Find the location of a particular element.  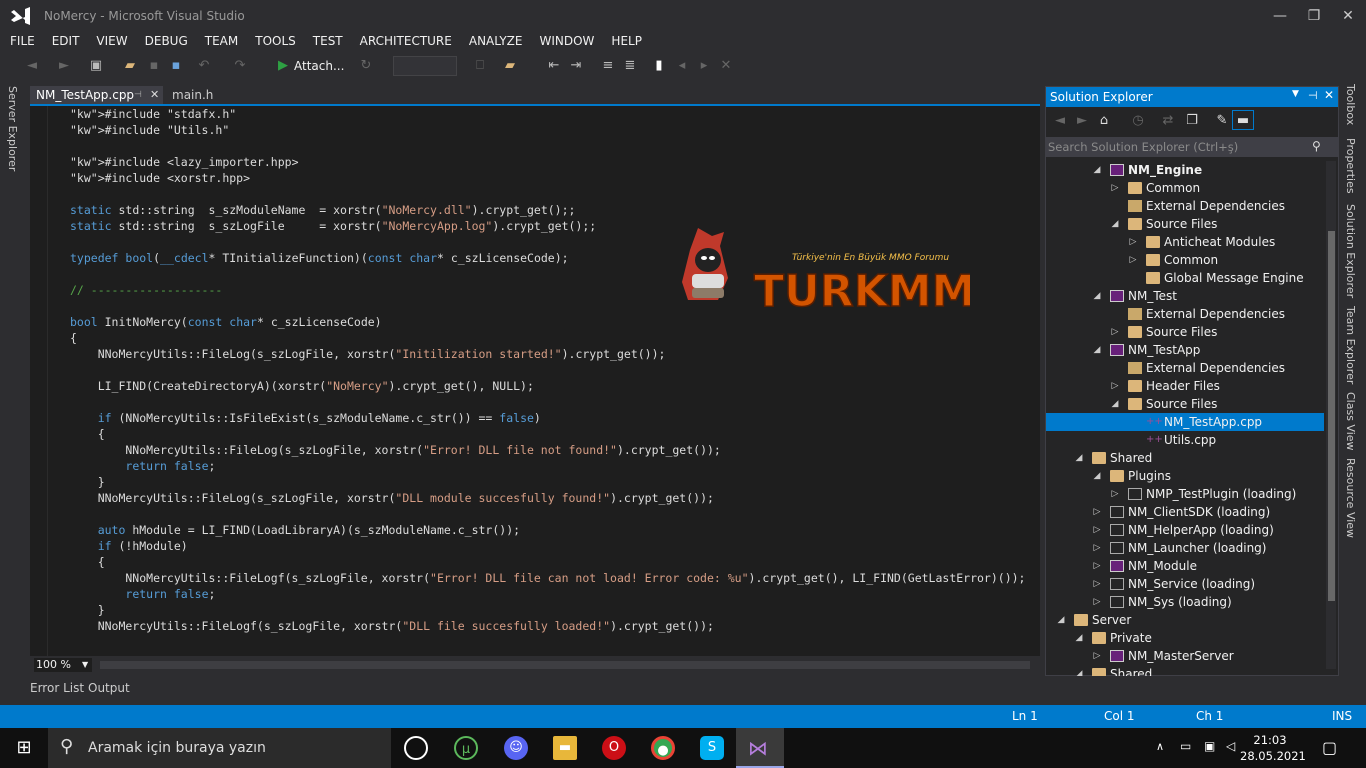

menu-team: TEAM is located at coordinates (221, 41).